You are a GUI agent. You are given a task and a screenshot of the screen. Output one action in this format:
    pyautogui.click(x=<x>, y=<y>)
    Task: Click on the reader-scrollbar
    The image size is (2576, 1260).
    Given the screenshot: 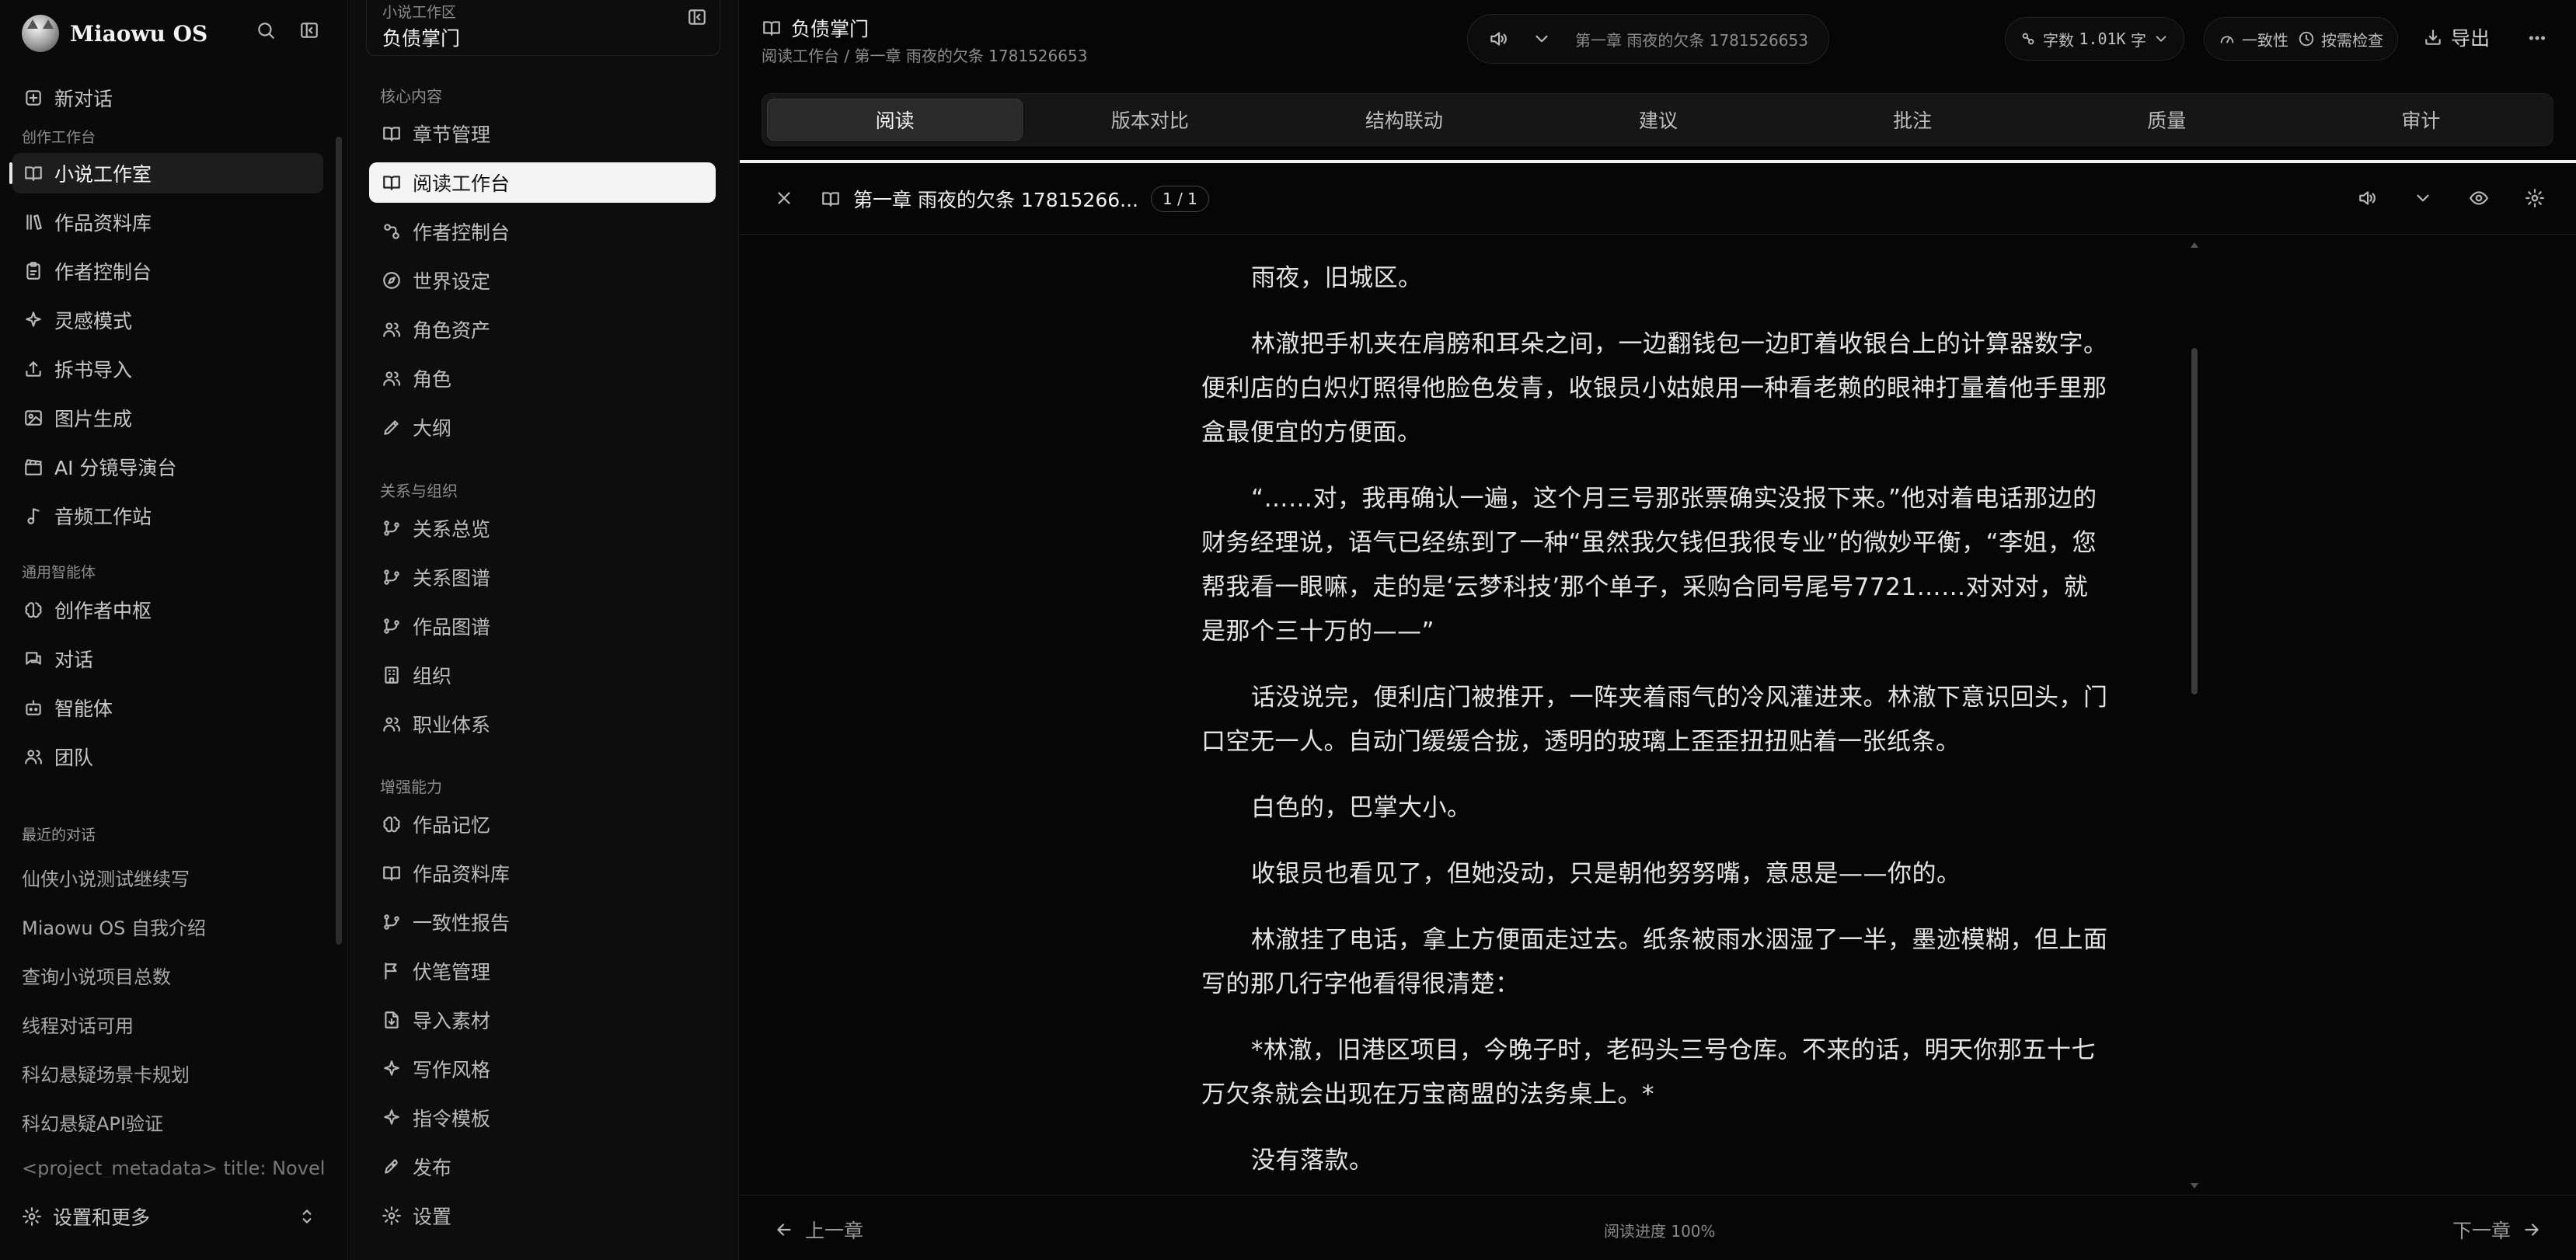 What is the action you would take?
    pyautogui.click(x=2194, y=715)
    